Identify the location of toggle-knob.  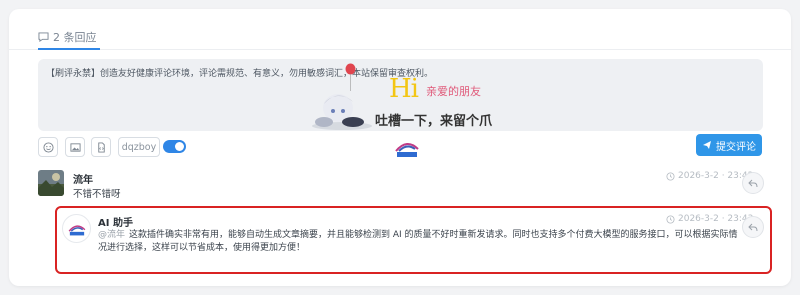
(179, 146).